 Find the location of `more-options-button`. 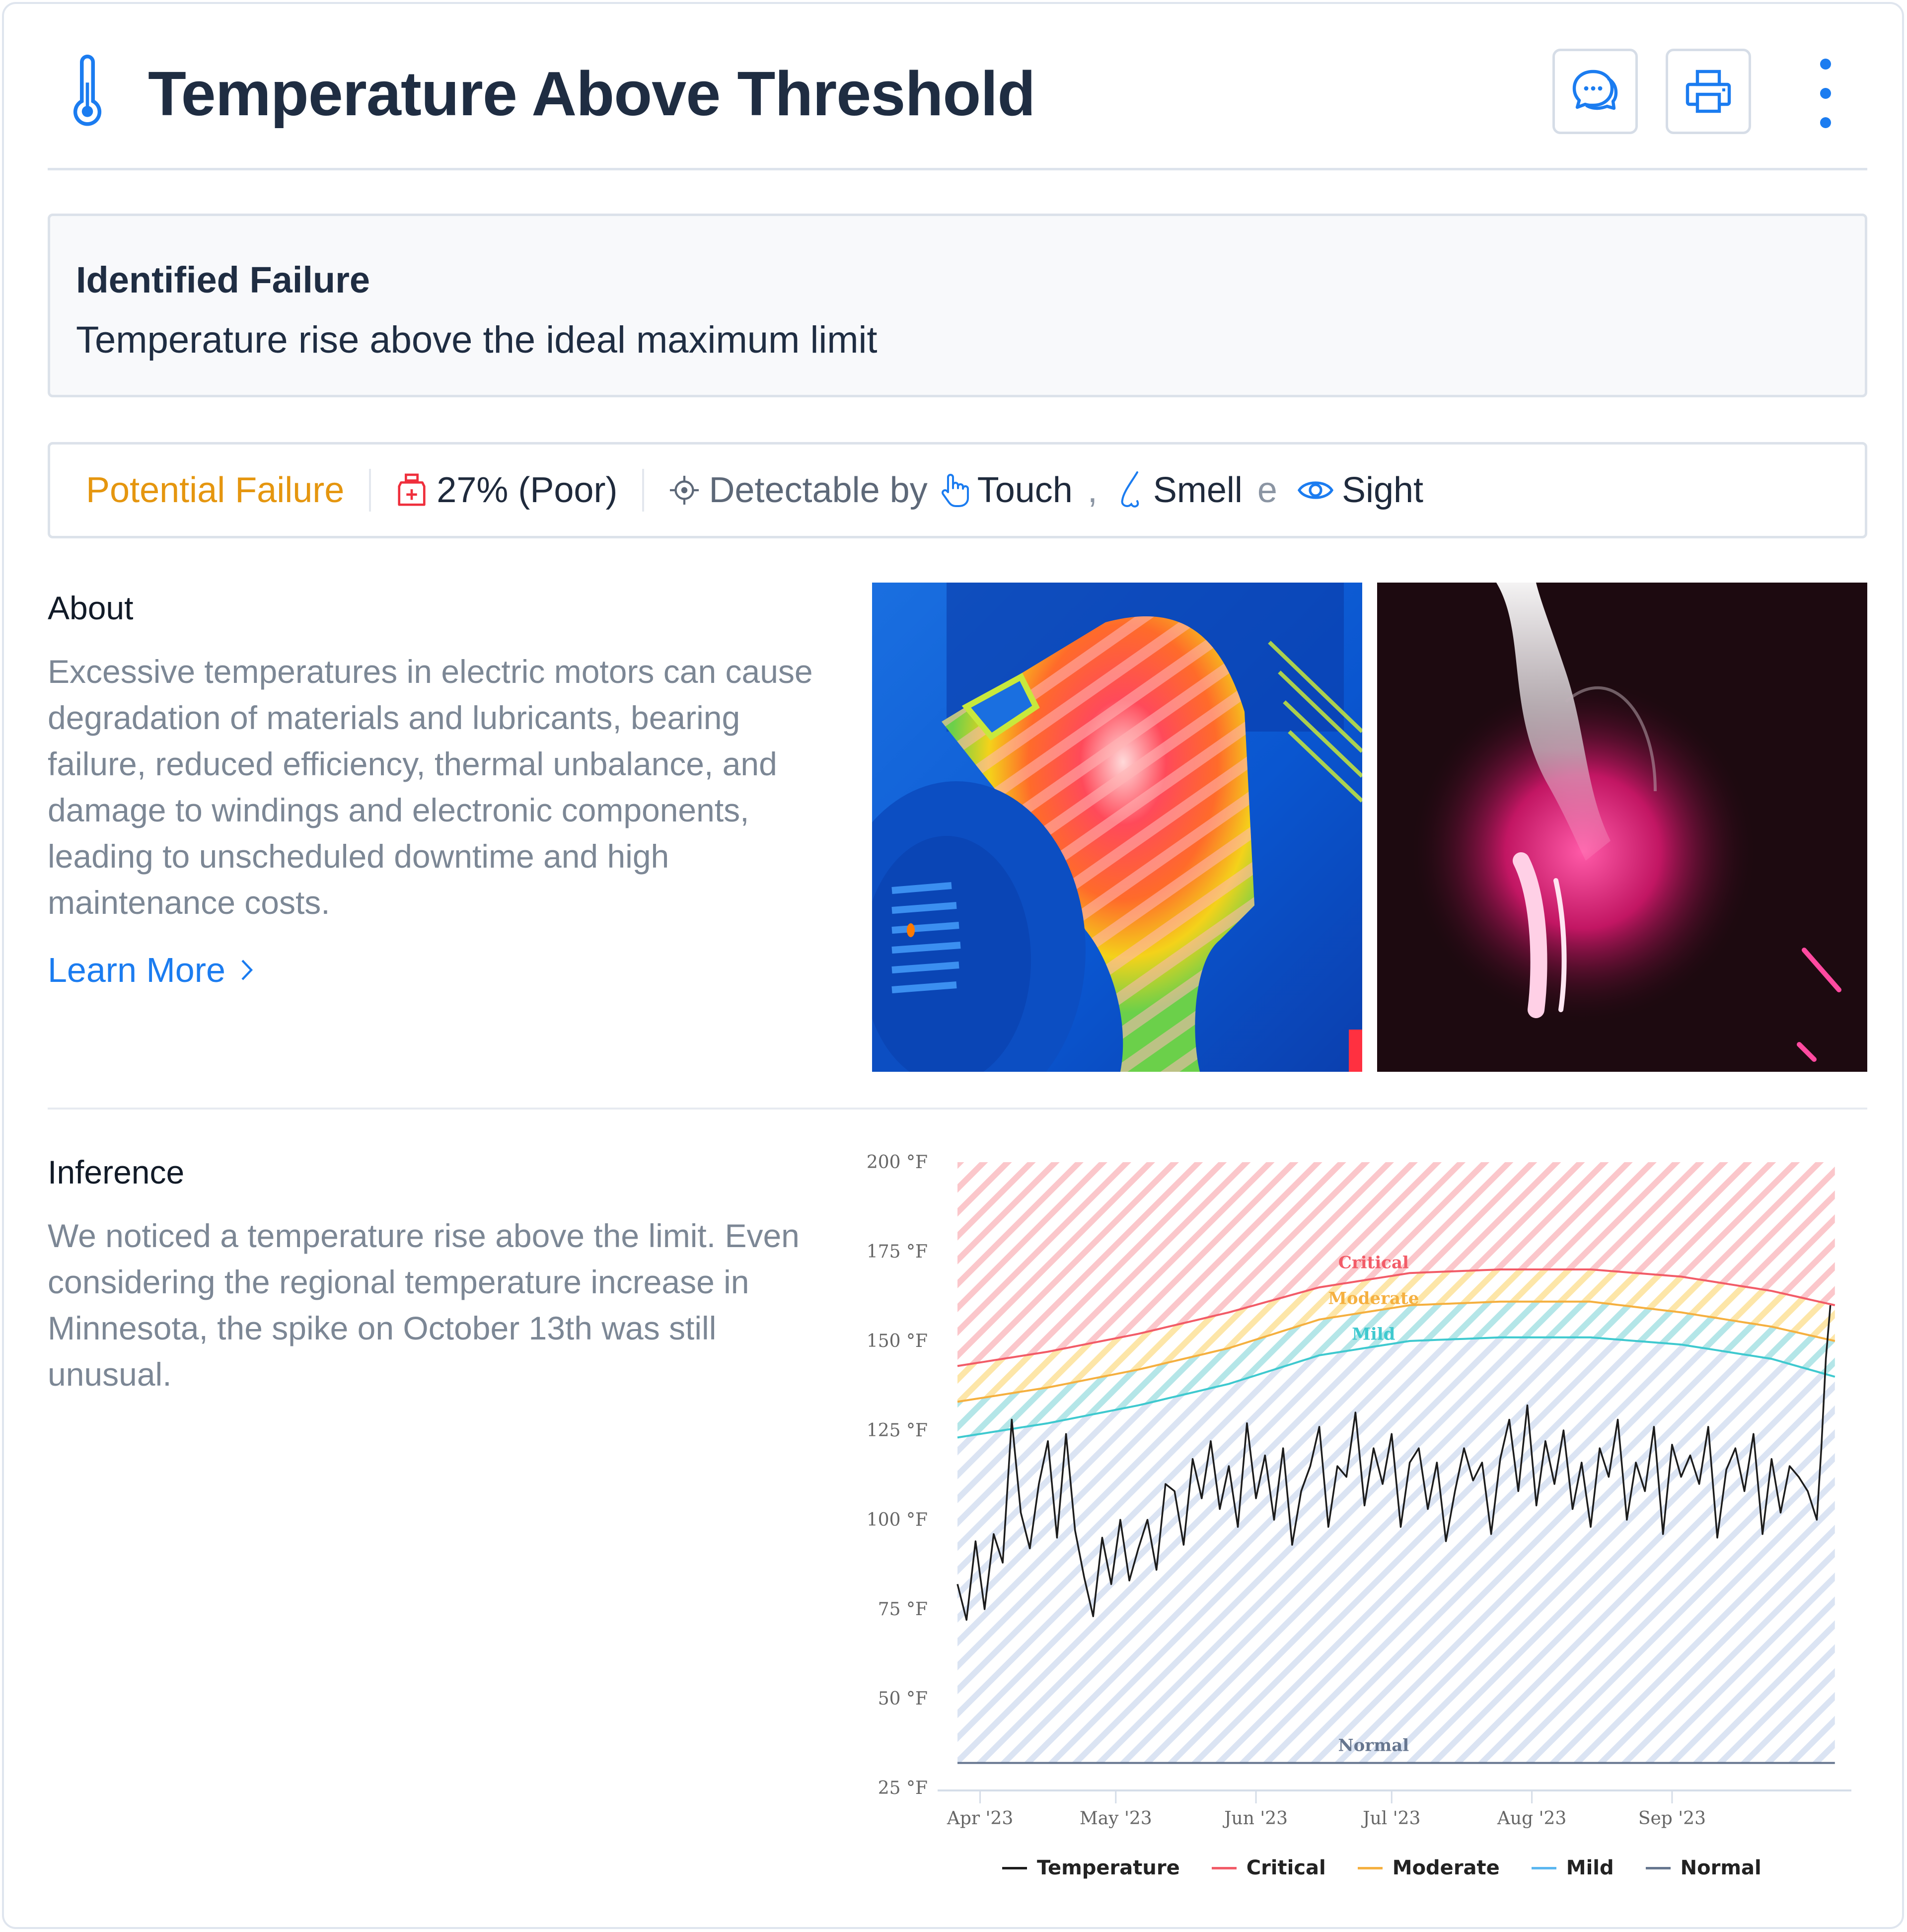

more-options-button is located at coordinates (1825, 93).